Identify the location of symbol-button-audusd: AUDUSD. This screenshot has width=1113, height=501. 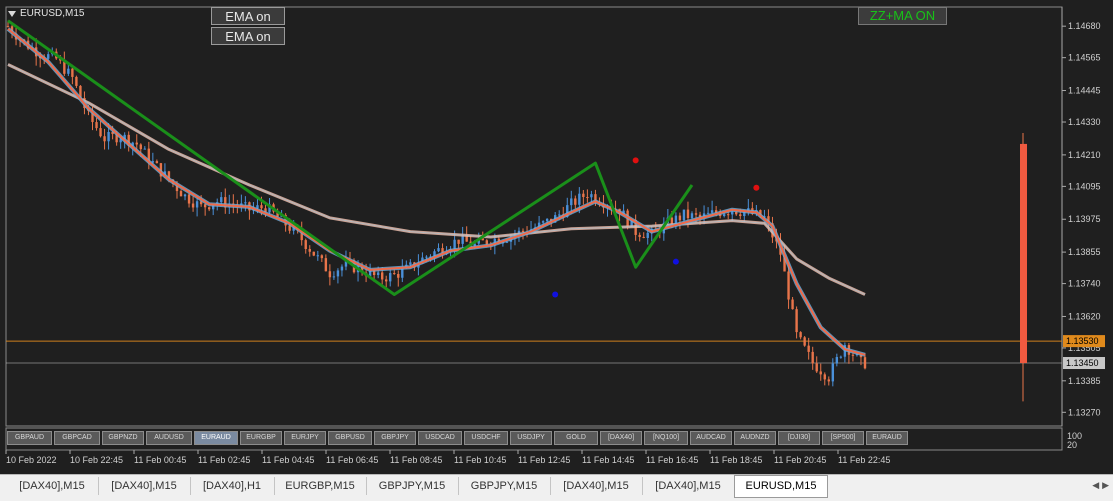
(169, 438).